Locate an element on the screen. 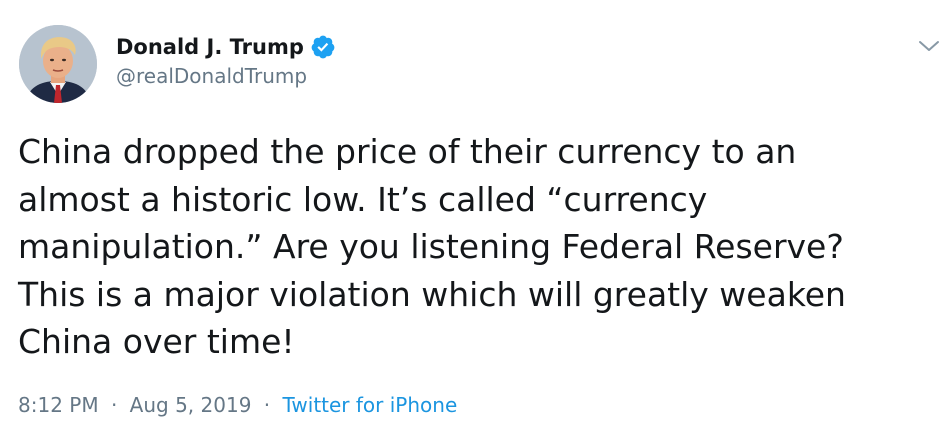  avatar is located at coordinates (58, 64).